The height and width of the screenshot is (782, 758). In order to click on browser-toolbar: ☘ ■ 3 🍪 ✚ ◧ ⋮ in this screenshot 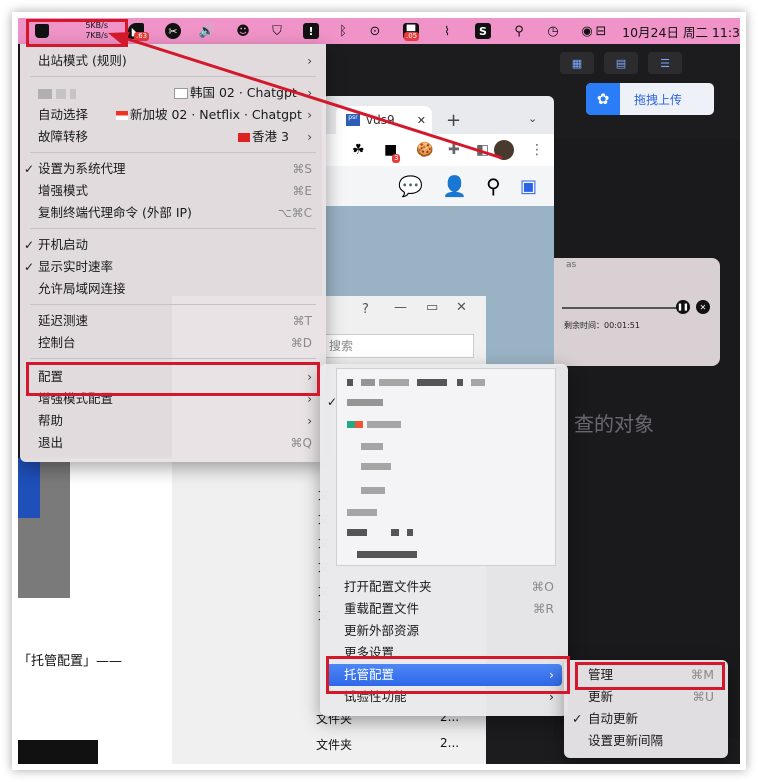, I will do `click(438, 150)`.